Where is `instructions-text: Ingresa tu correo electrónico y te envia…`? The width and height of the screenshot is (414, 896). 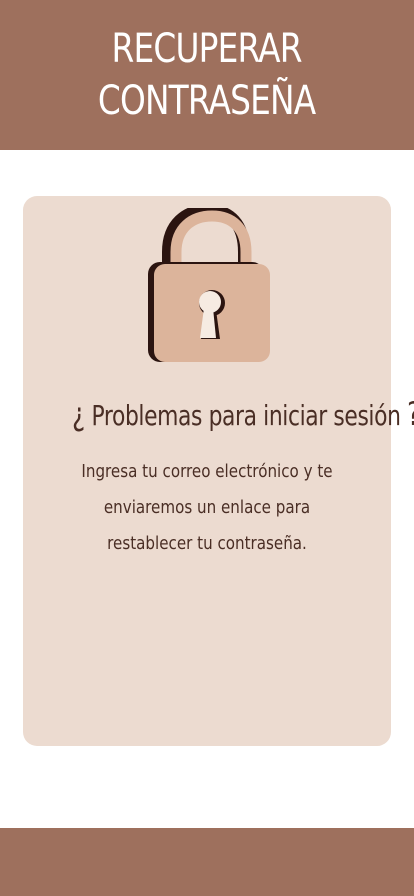
instructions-text: Ingresa tu correo electrónico y te envia… is located at coordinates (207, 508).